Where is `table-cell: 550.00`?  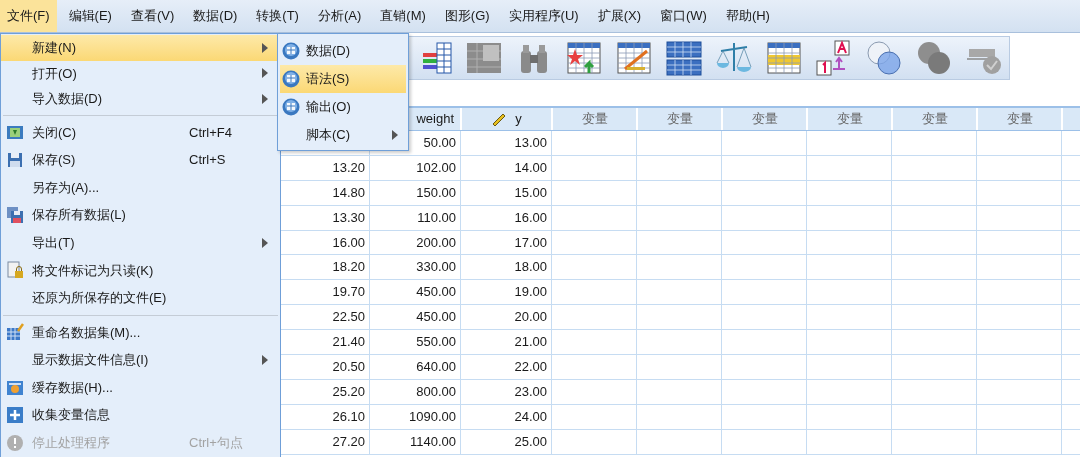
table-cell: 550.00 is located at coordinates (415, 342).